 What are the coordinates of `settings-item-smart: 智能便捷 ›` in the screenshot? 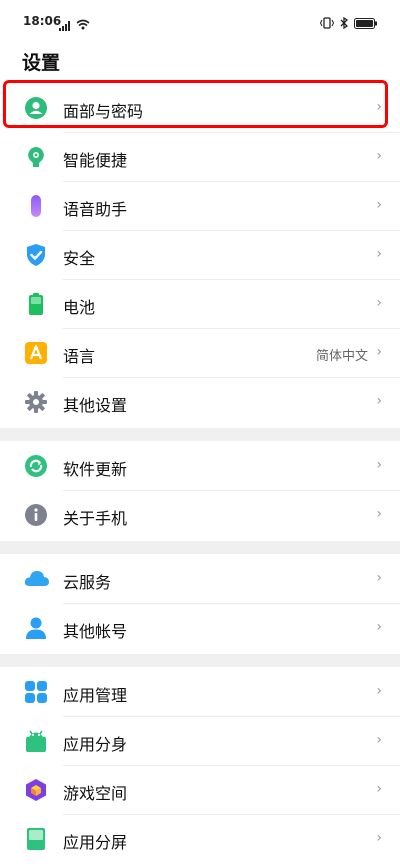 It's located at (200, 157).